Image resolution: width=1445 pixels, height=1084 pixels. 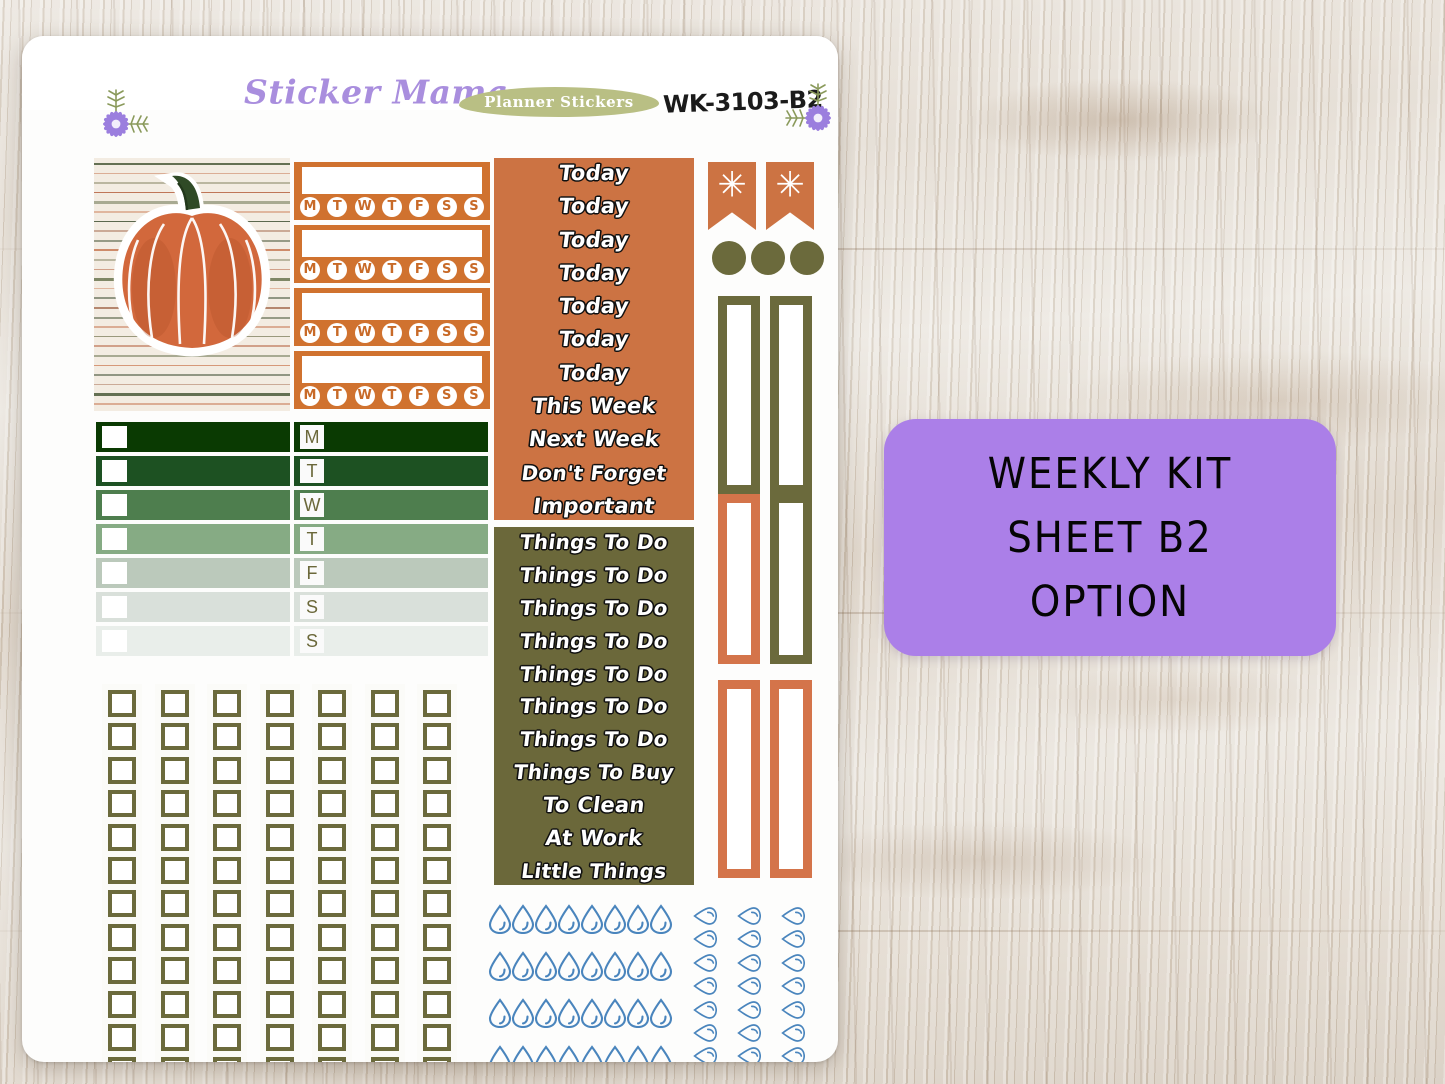 What do you see at coordinates (594, 406) in the screenshot?
I see `label-sticker: This Week` at bounding box center [594, 406].